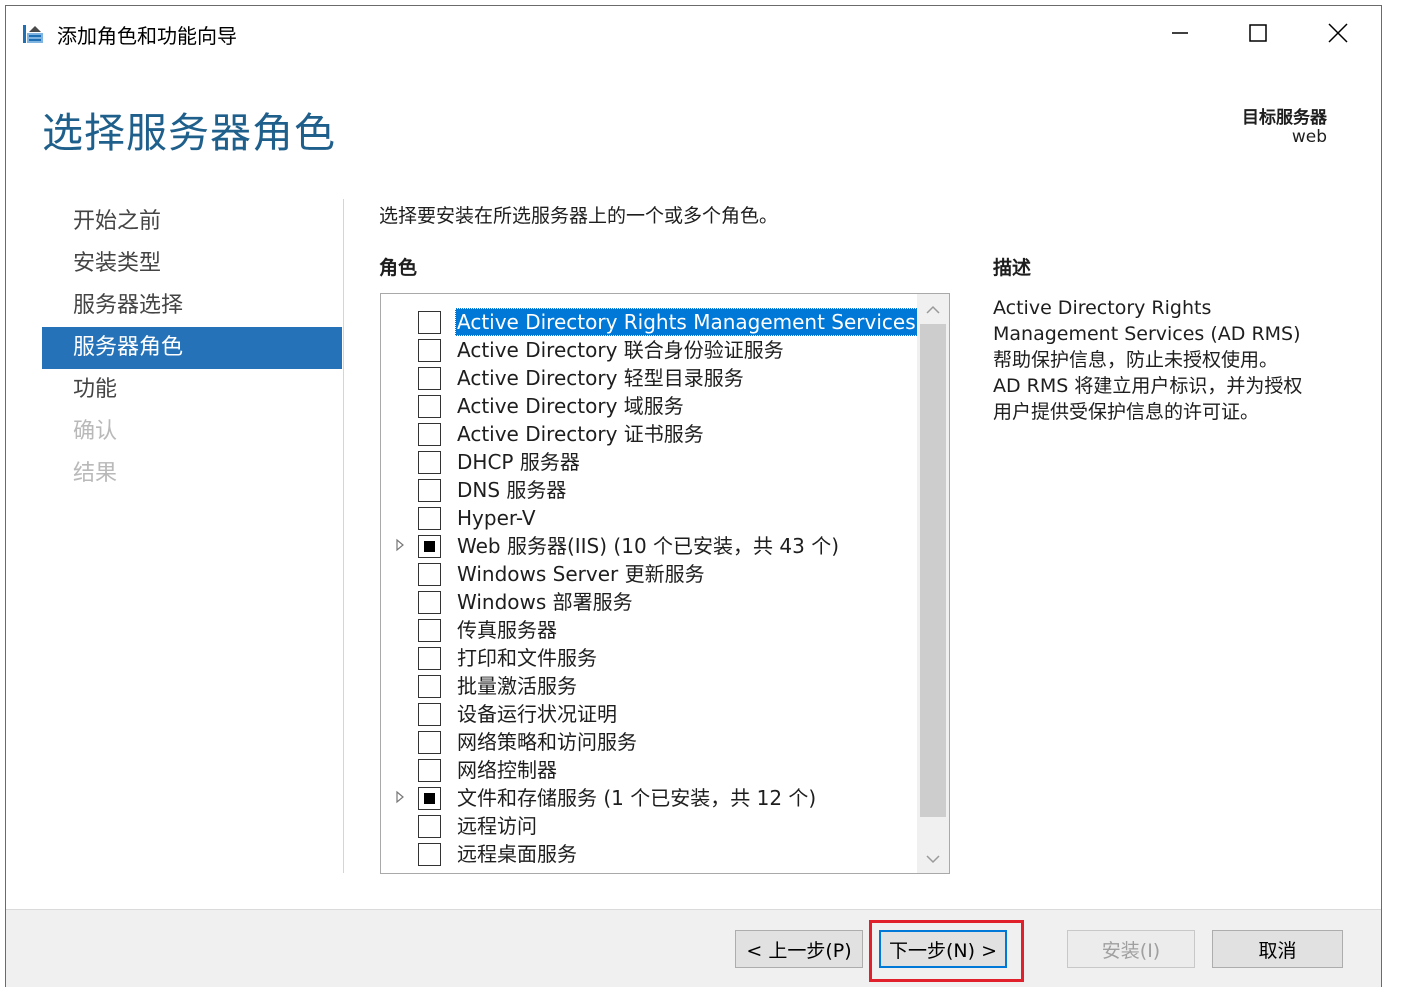 The height and width of the screenshot is (987, 1402). Describe the element at coordinates (693, 34) in the screenshot. I see `title-bar: 添加角色和功能向导` at that location.